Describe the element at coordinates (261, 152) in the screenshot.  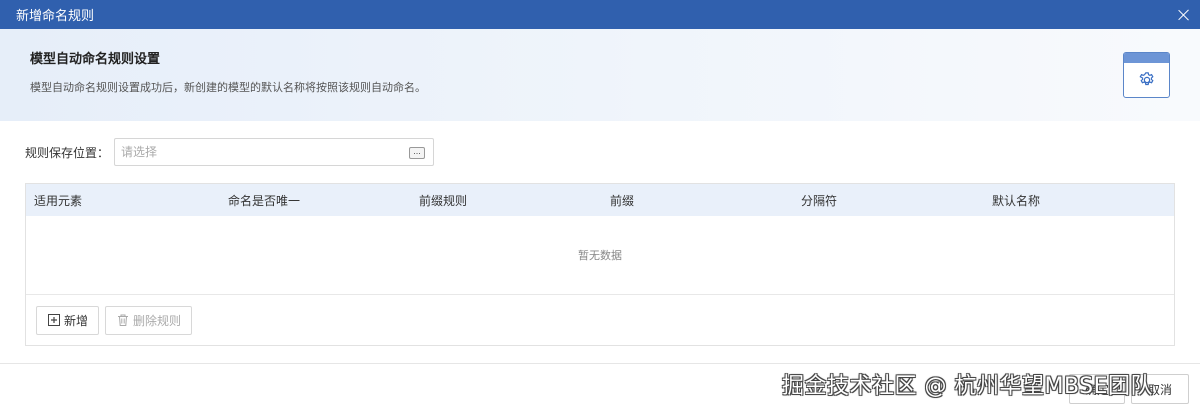
I see `save-location-input` at that location.